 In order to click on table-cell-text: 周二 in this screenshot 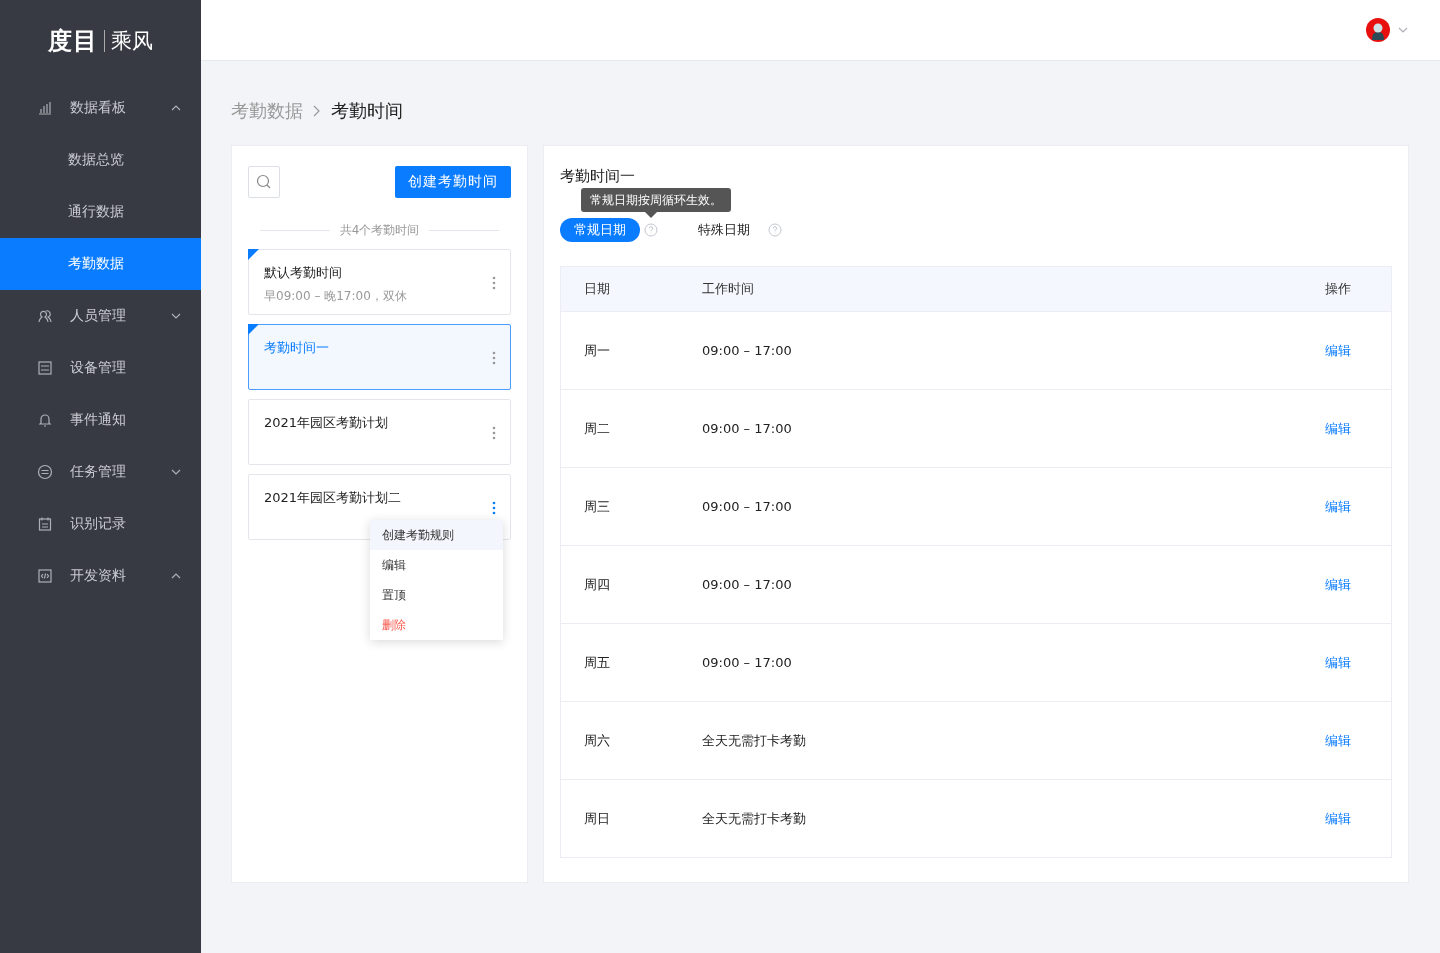, I will do `click(597, 428)`.